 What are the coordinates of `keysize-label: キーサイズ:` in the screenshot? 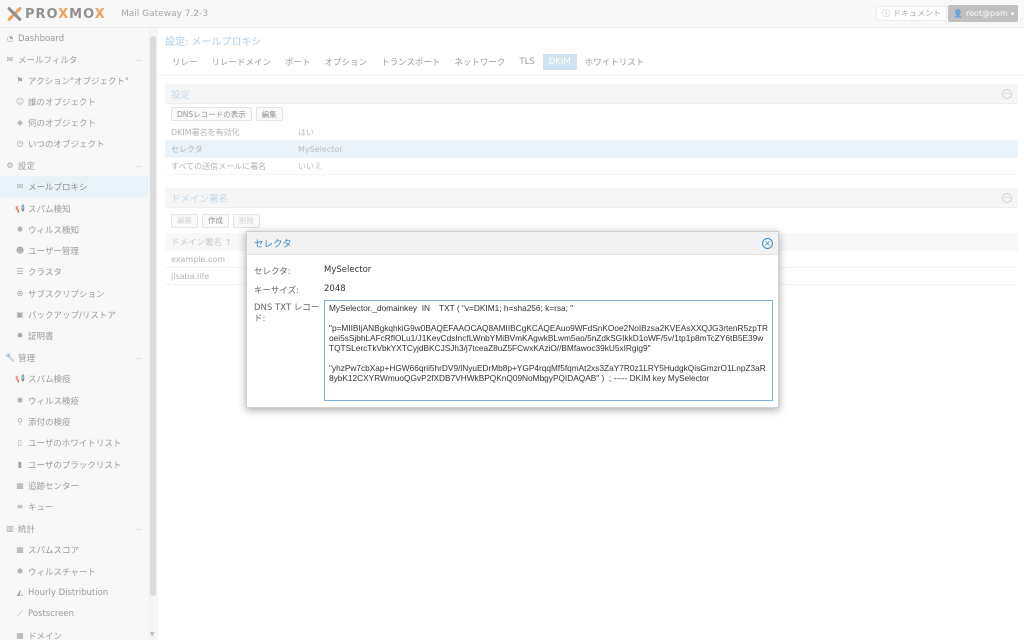 It's located at (276, 291).